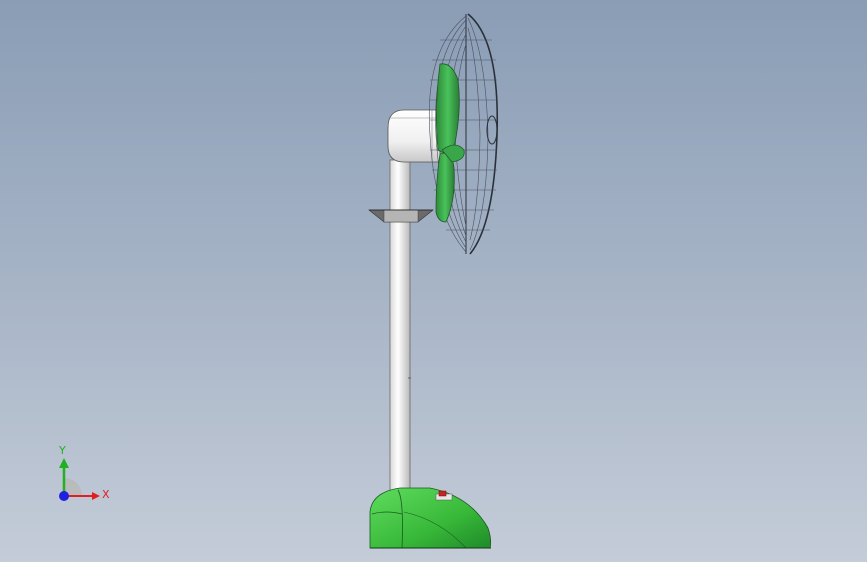  Describe the element at coordinates (64, 463) in the screenshot. I see `y-axis-arrow` at that location.